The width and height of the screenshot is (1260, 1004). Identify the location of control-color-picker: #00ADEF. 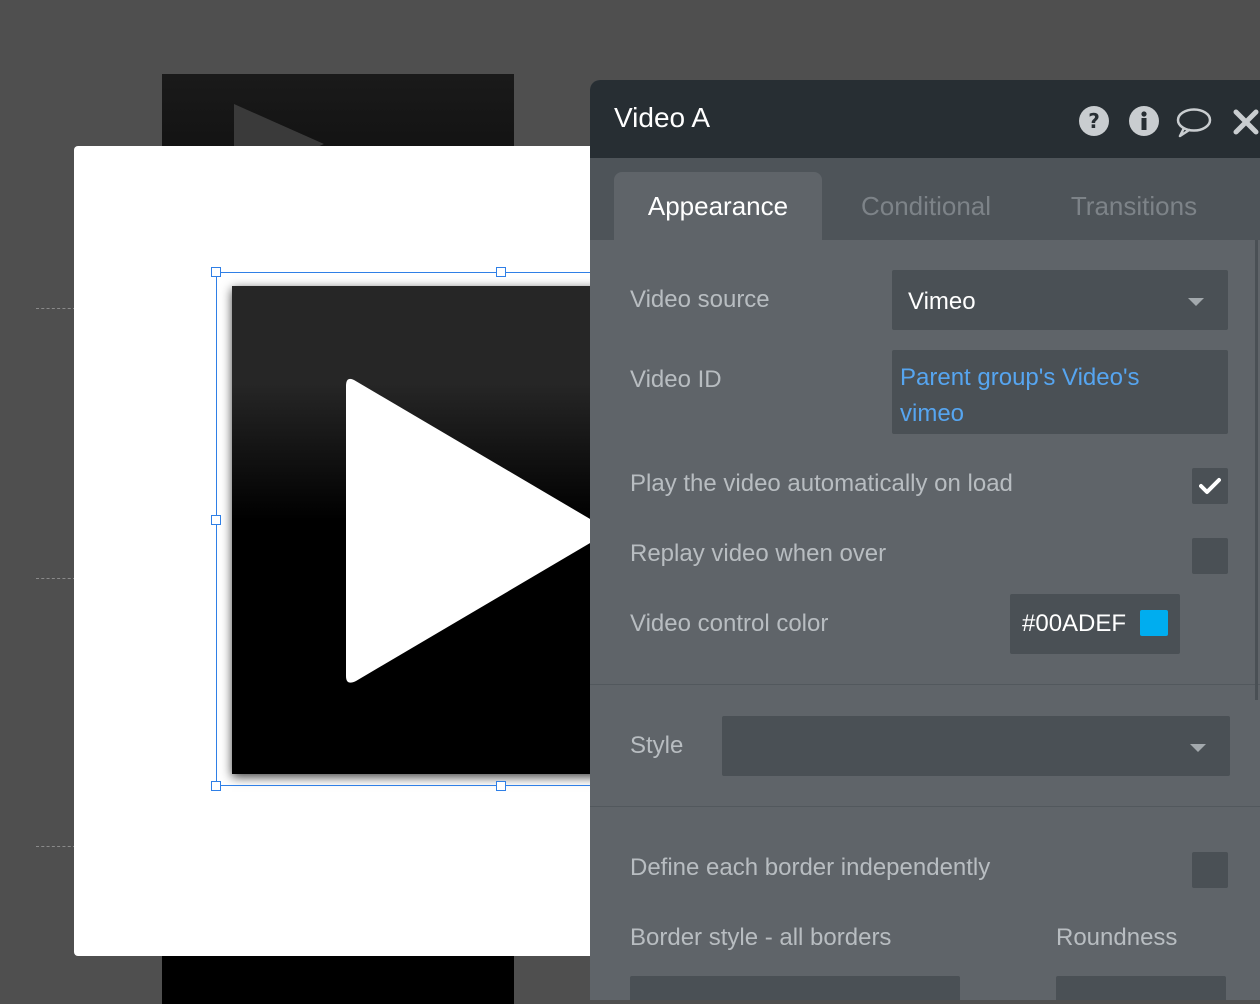
(1095, 624).